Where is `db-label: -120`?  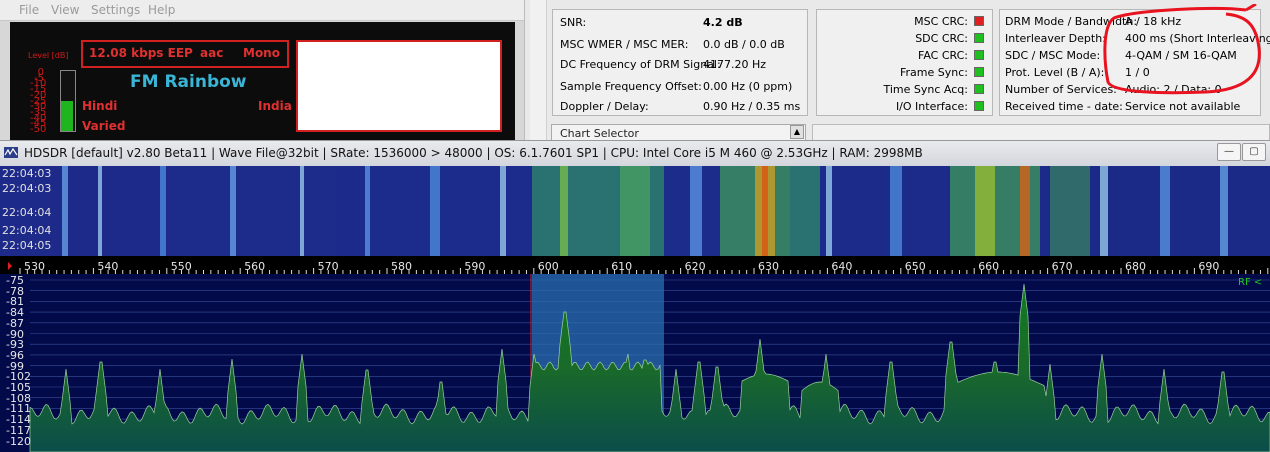
db-label: -120 is located at coordinates (18, 441).